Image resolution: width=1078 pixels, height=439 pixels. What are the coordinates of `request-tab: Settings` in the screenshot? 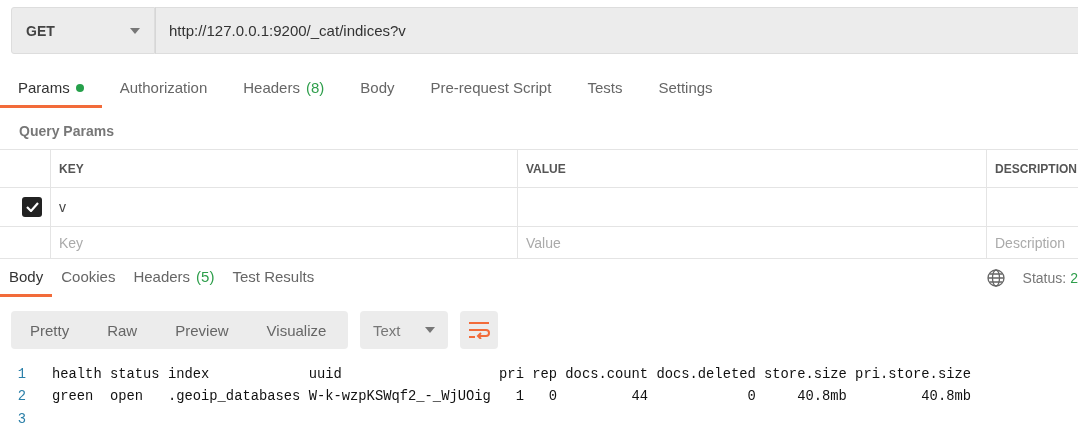 It's located at (685, 89).